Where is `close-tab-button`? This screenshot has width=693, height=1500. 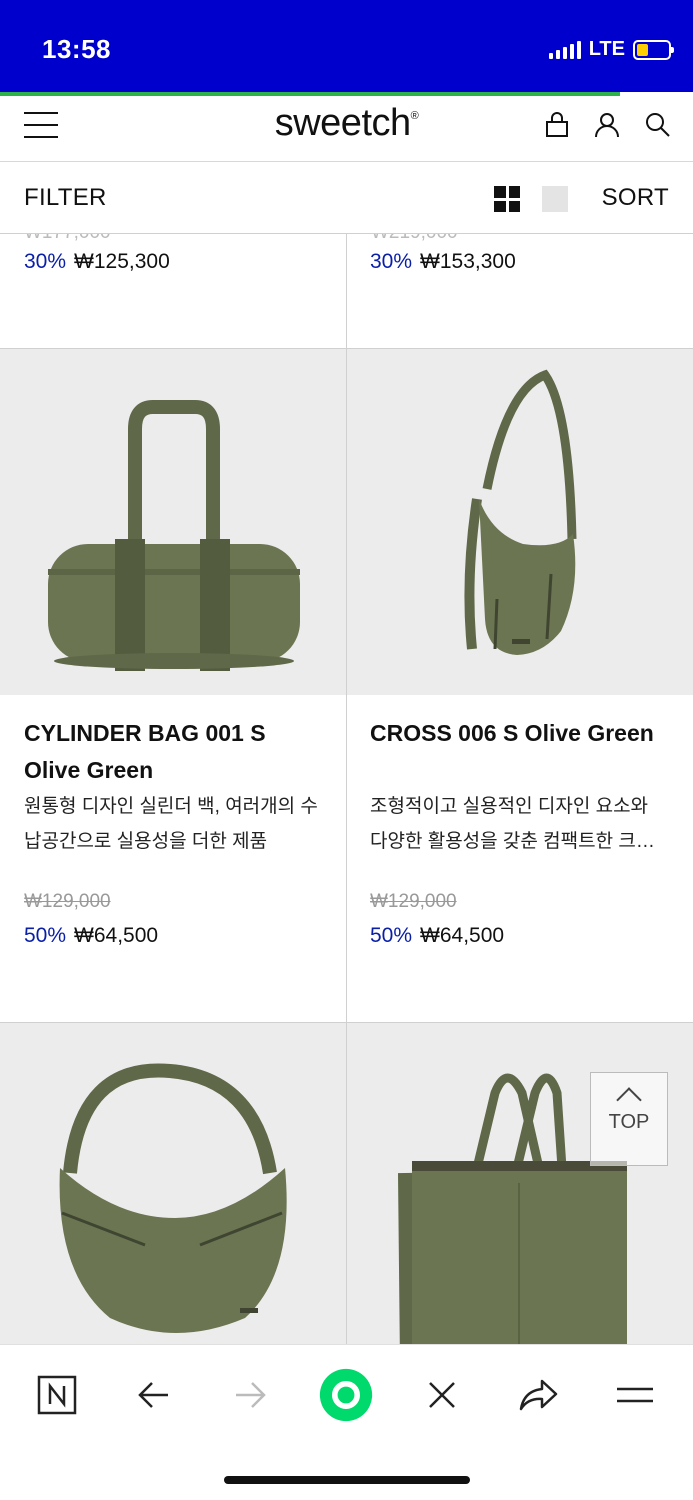
close-tab-button is located at coordinates (442, 1395).